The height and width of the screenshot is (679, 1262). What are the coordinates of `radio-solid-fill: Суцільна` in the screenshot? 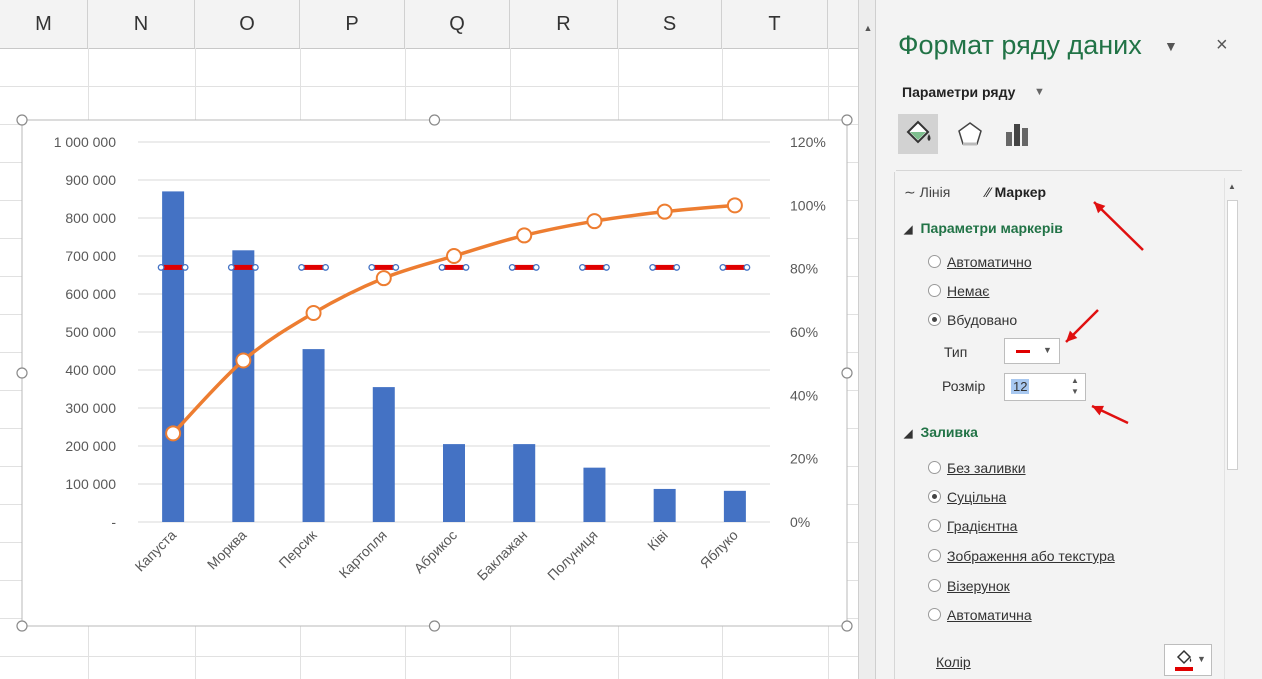 It's located at (967, 497).